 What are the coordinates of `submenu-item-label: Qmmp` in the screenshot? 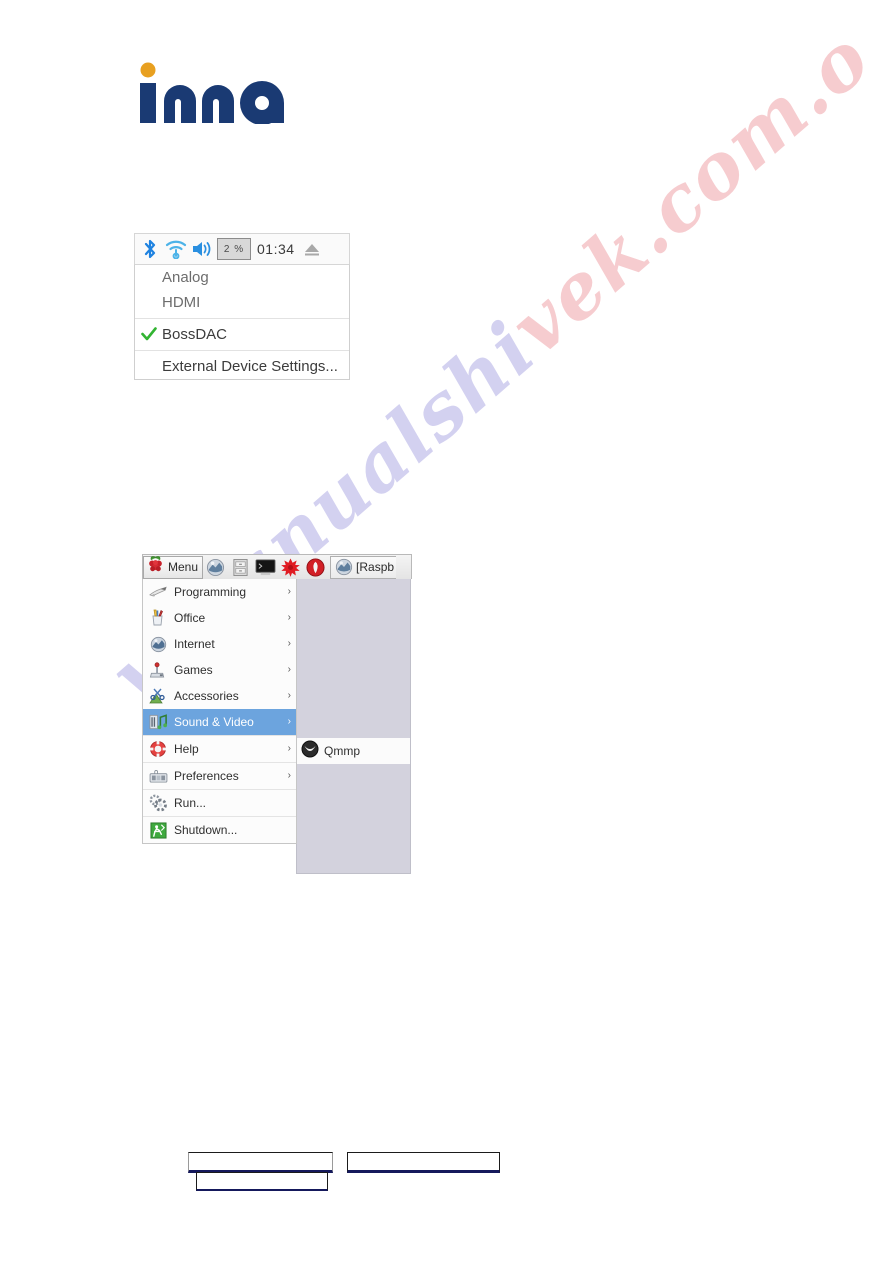 It's located at (342, 751).